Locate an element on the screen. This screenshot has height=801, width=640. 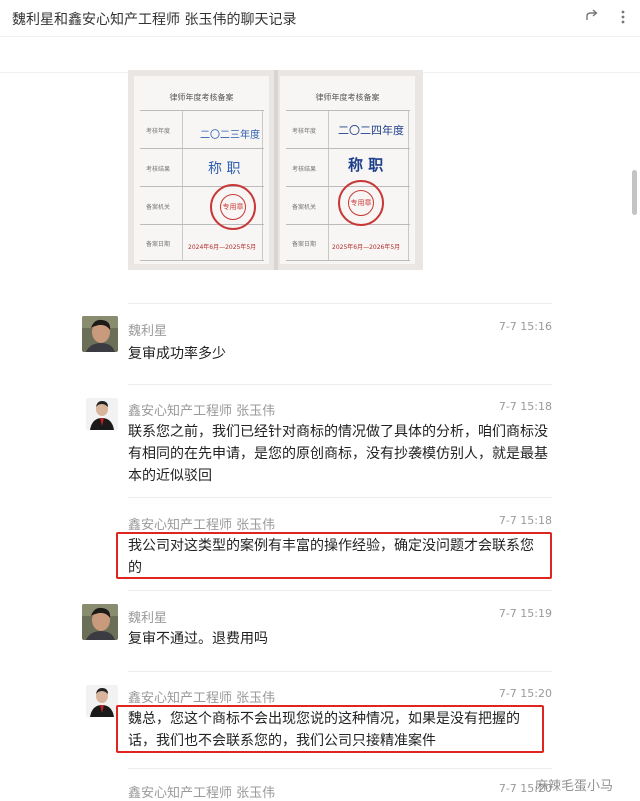
more-icon is located at coordinates (623, 17).